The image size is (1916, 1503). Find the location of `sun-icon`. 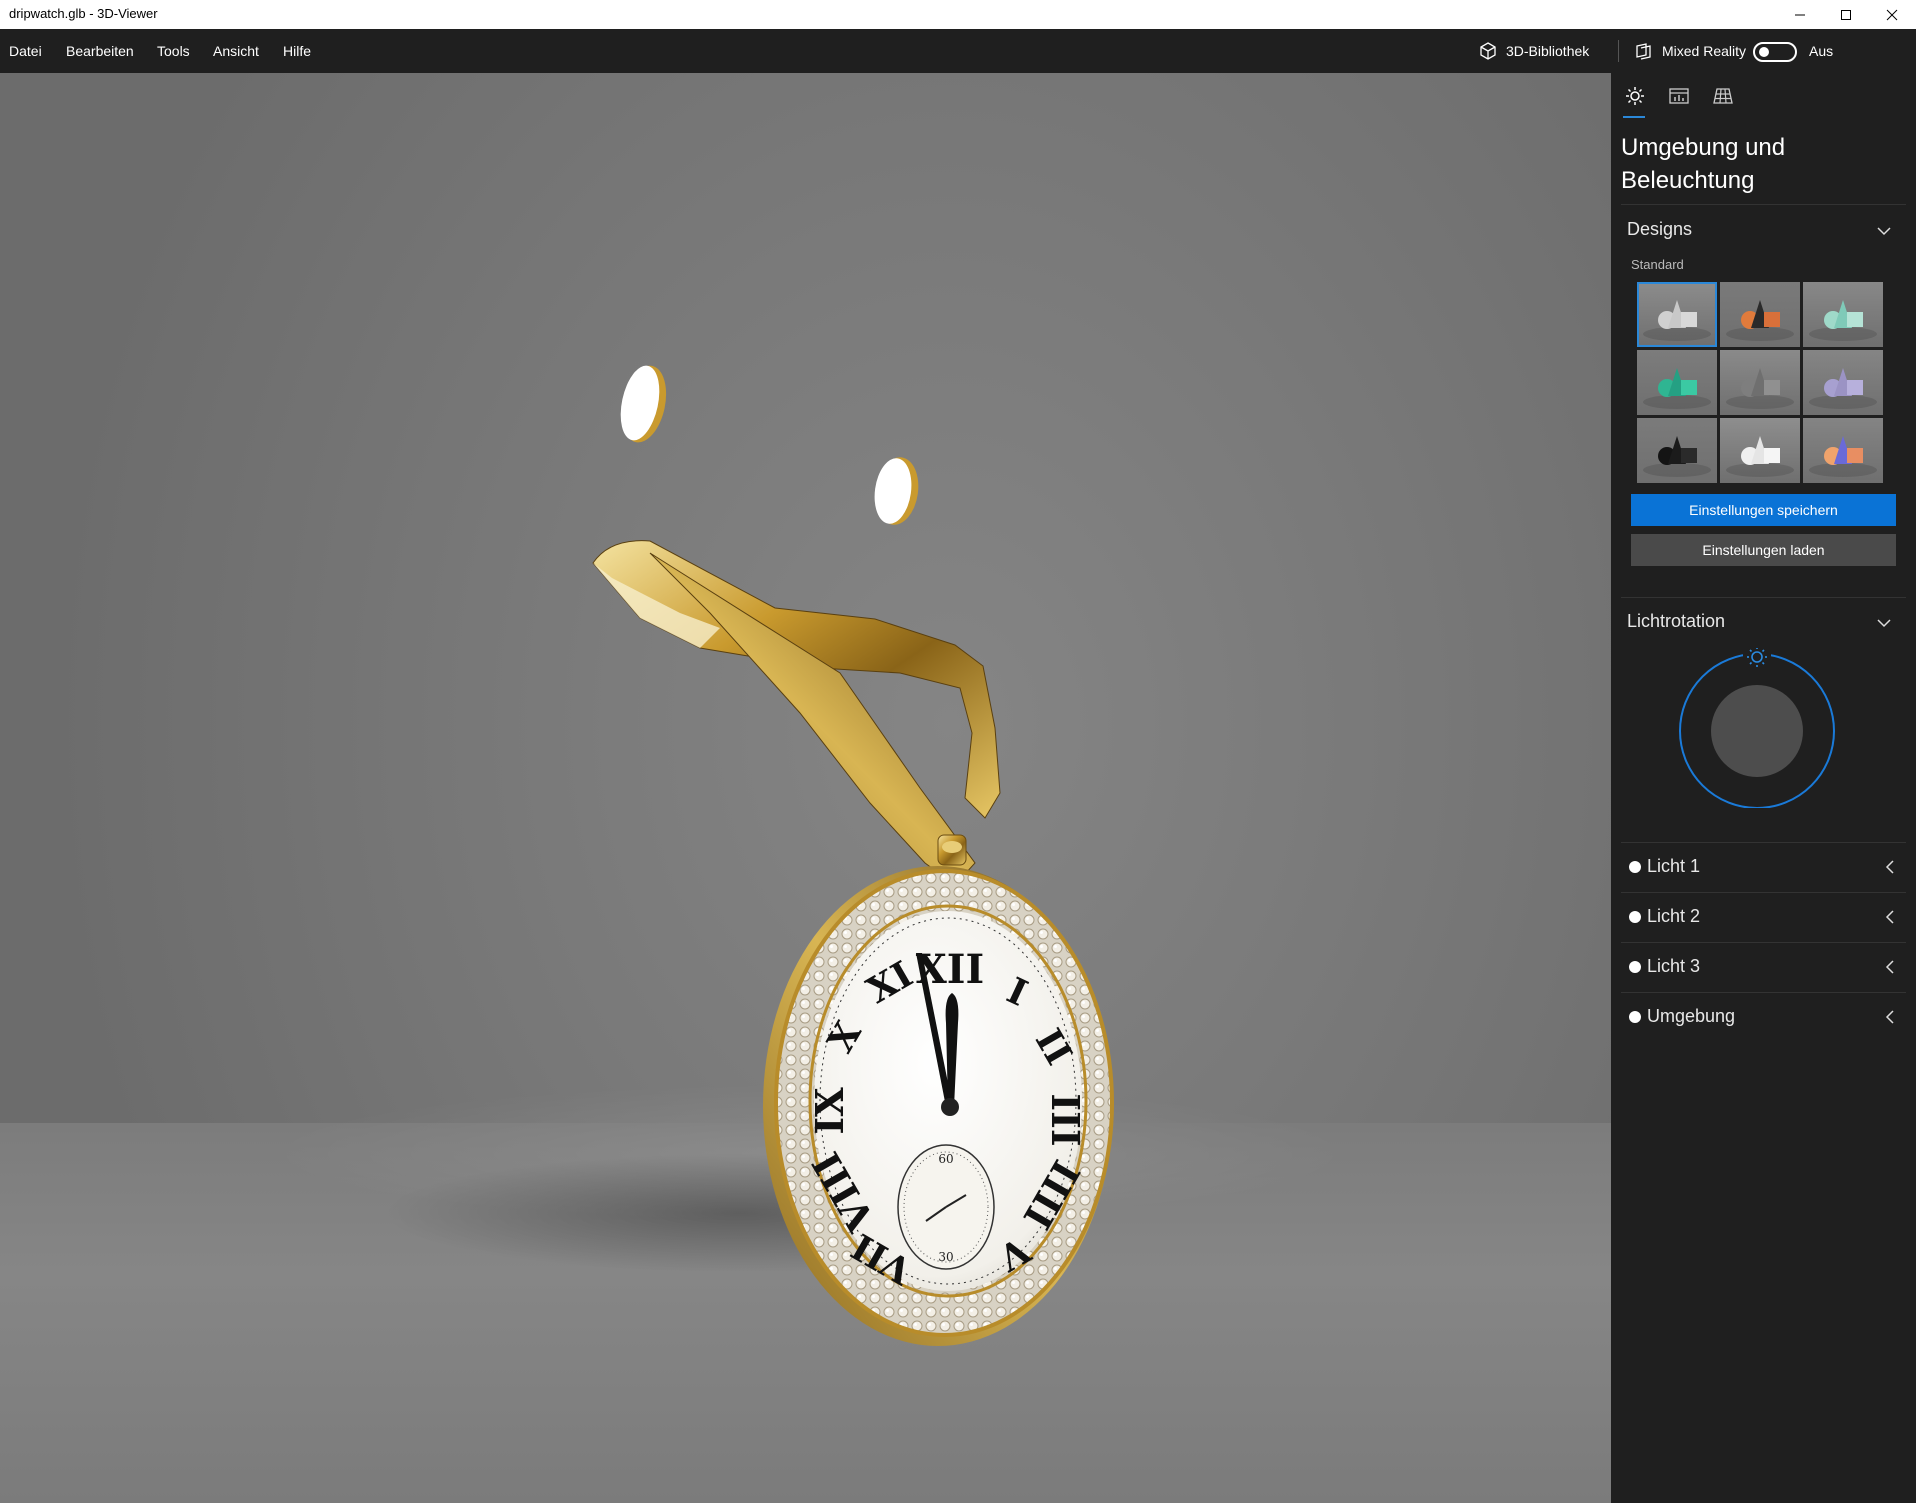

sun-icon is located at coordinates (1635, 96).